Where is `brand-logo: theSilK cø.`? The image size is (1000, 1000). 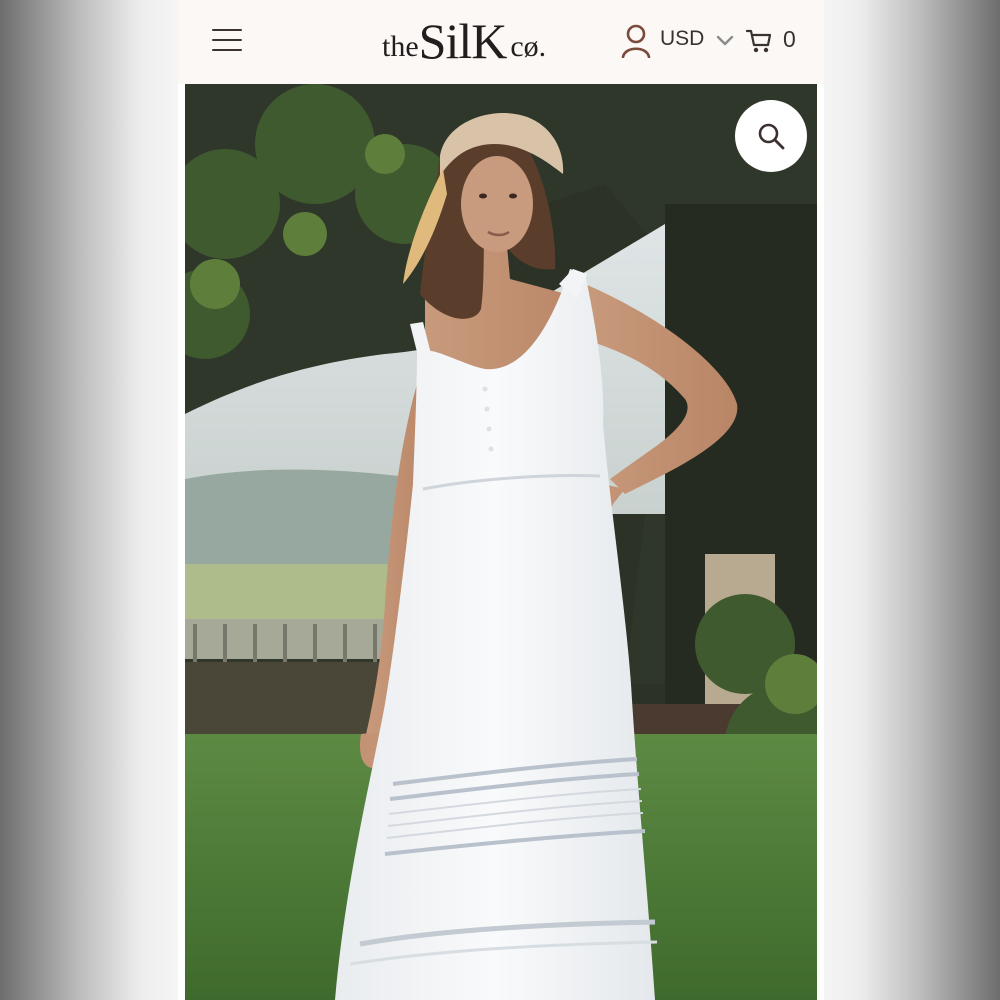 brand-logo: theSilK cø. is located at coordinates (464, 40).